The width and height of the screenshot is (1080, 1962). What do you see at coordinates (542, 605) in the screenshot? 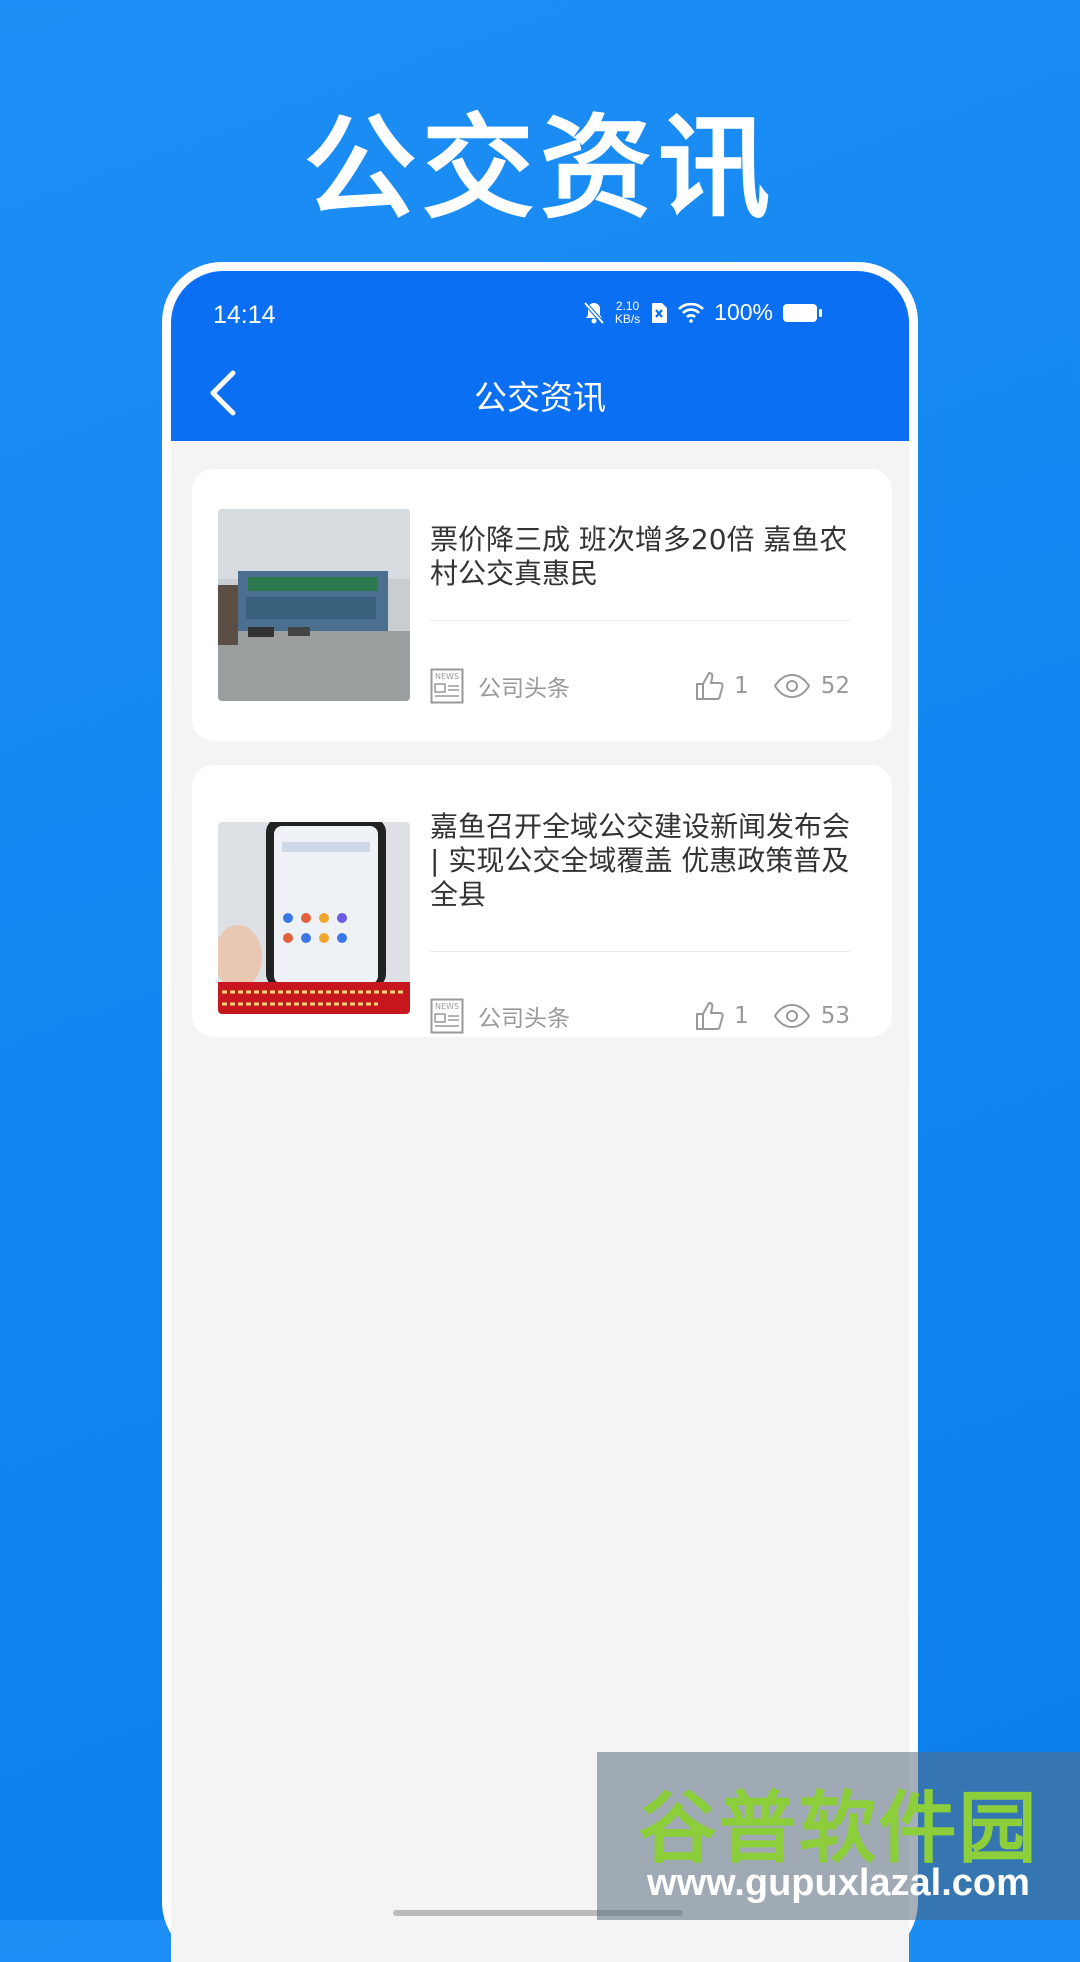
I see `article-card: 票价降三成 班次增多20倍 嘉鱼农村公交真惠民 NEWS 公司头条 1 52` at bounding box center [542, 605].